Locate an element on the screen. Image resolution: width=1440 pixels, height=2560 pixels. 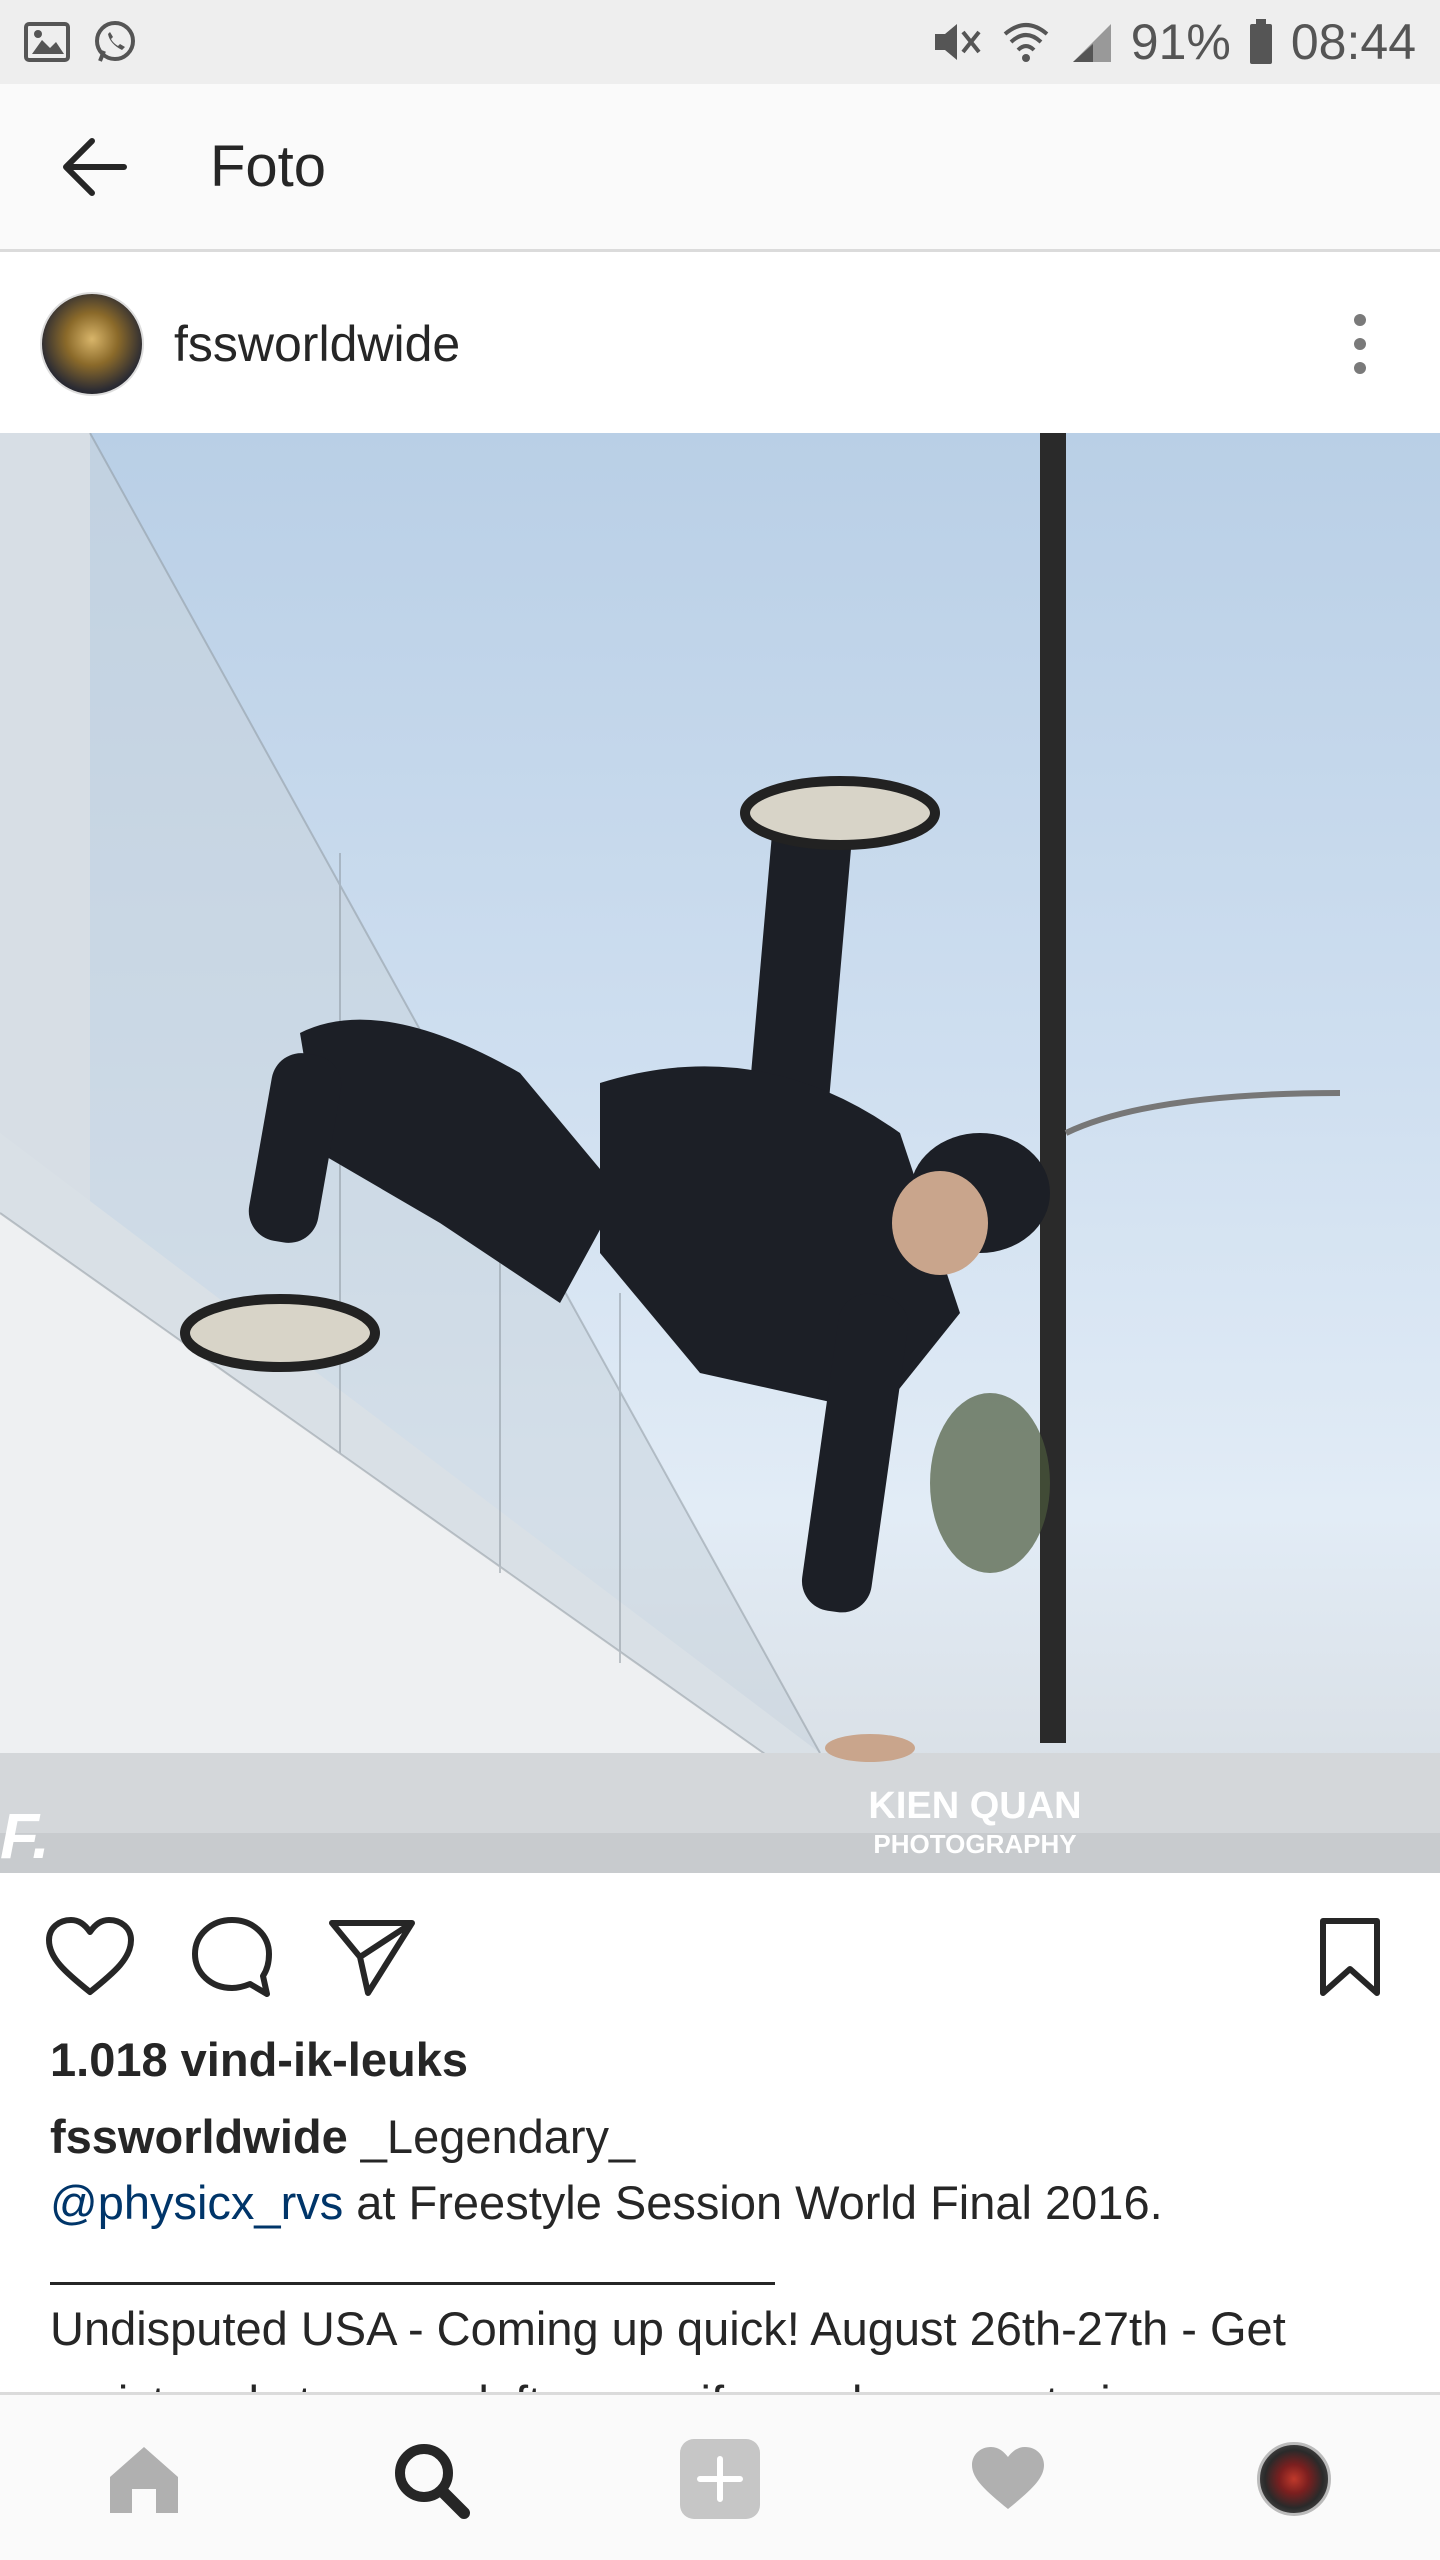
nav-add is located at coordinates (720, 2479).